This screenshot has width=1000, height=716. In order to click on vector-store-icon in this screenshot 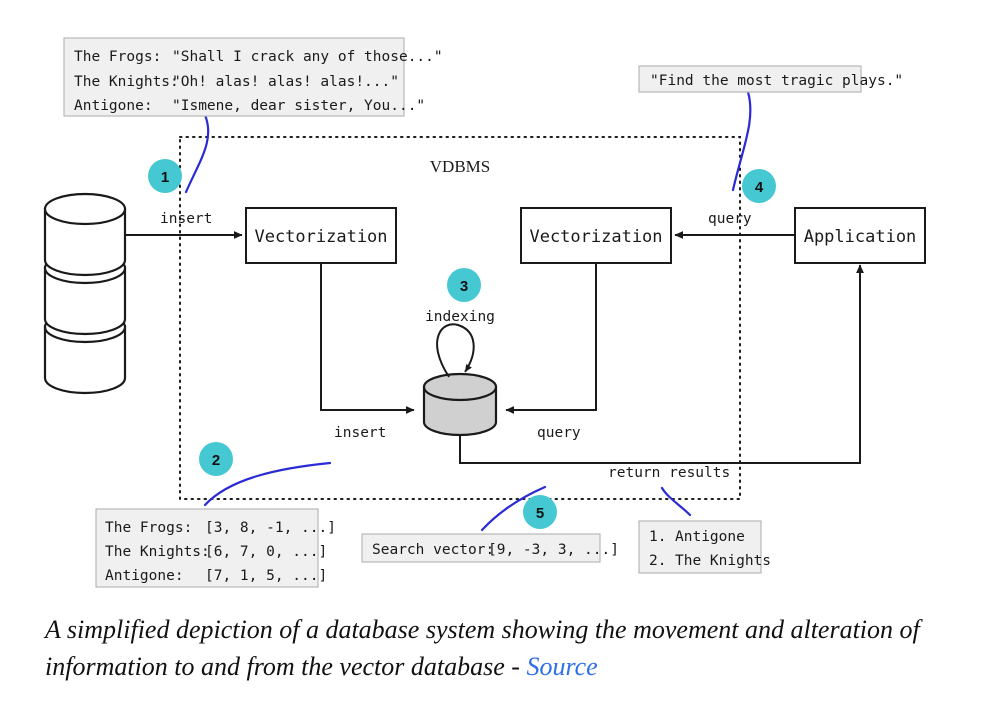, I will do `click(460, 404)`.